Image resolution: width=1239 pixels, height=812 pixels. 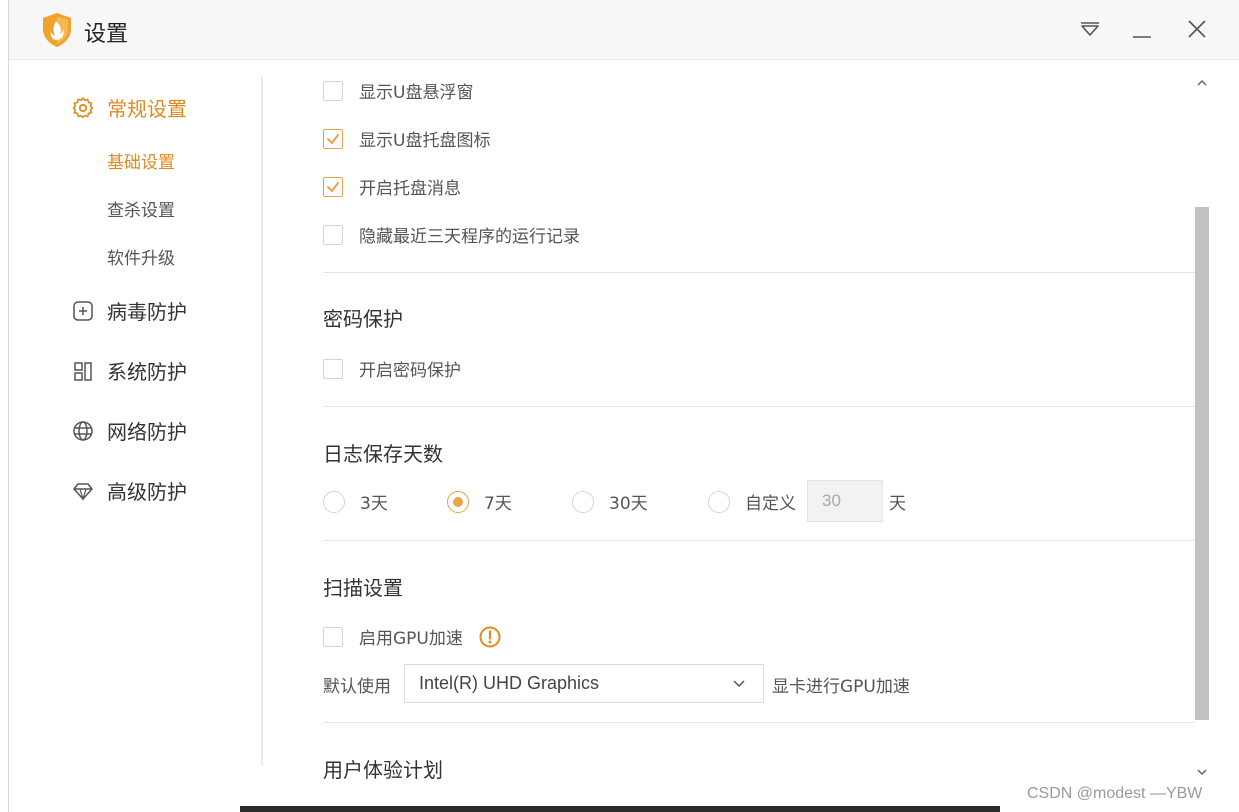 What do you see at coordinates (147, 372) in the screenshot?
I see `nav-system-protection-label: 系统防护` at bounding box center [147, 372].